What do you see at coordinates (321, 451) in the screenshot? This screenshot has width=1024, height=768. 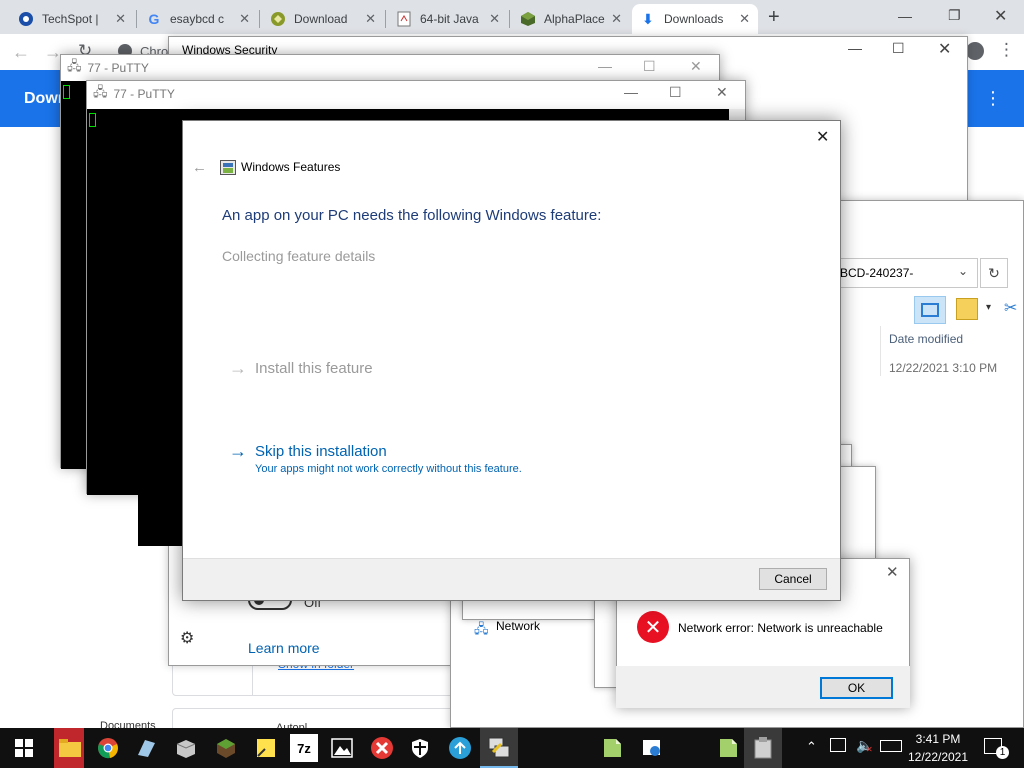 I see `skip-installation-option: Skip this installation` at bounding box center [321, 451].